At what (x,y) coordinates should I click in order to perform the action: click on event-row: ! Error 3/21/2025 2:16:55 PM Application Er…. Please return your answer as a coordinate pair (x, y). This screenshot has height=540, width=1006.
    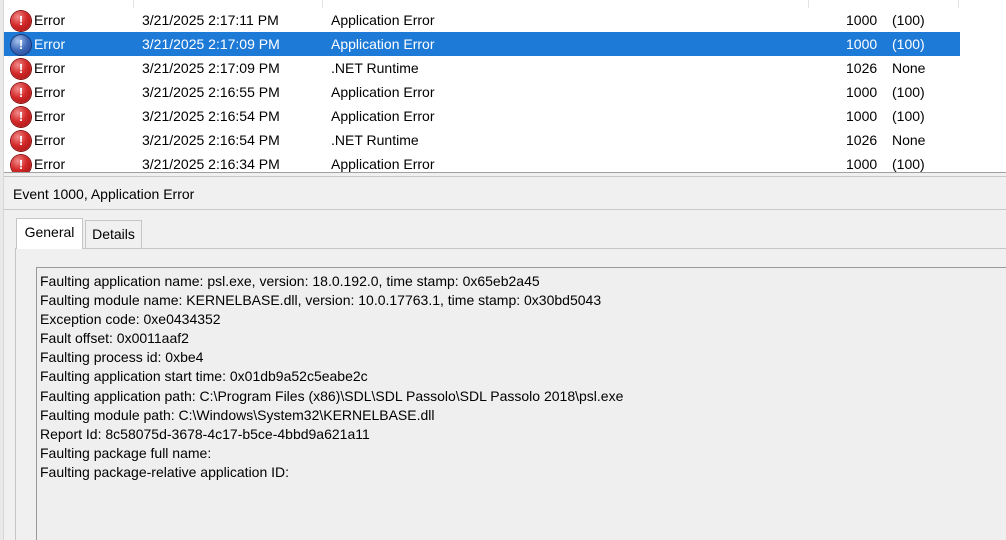
    Looking at the image, I should click on (482, 92).